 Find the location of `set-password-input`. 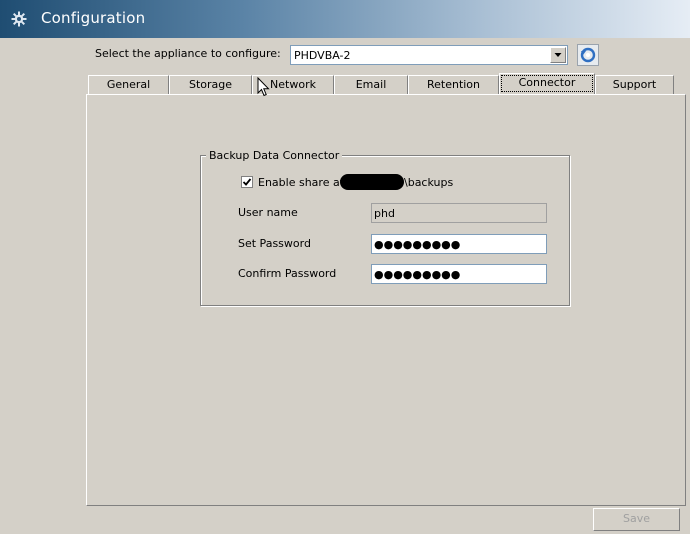

set-password-input is located at coordinates (459, 244).